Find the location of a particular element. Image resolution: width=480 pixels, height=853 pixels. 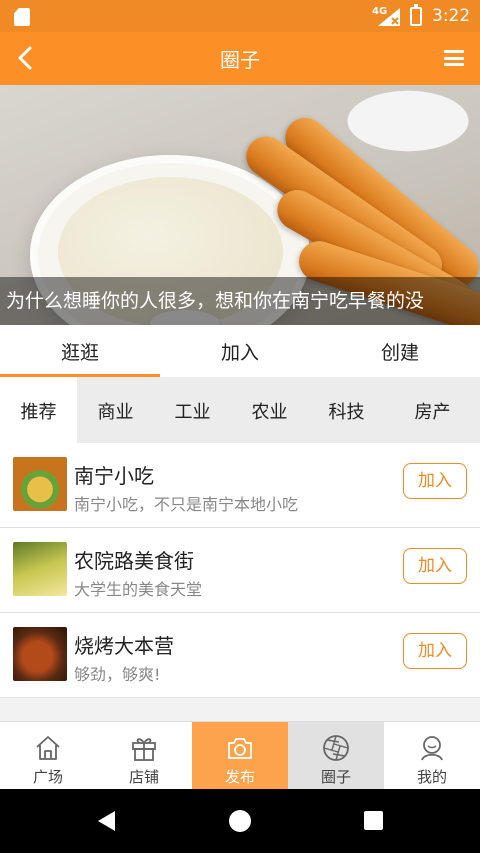

banner-caption-bar: 为什么想睡你的人很多，想和你在南宁吃早餐的没 is located at coordinates (240, 301).